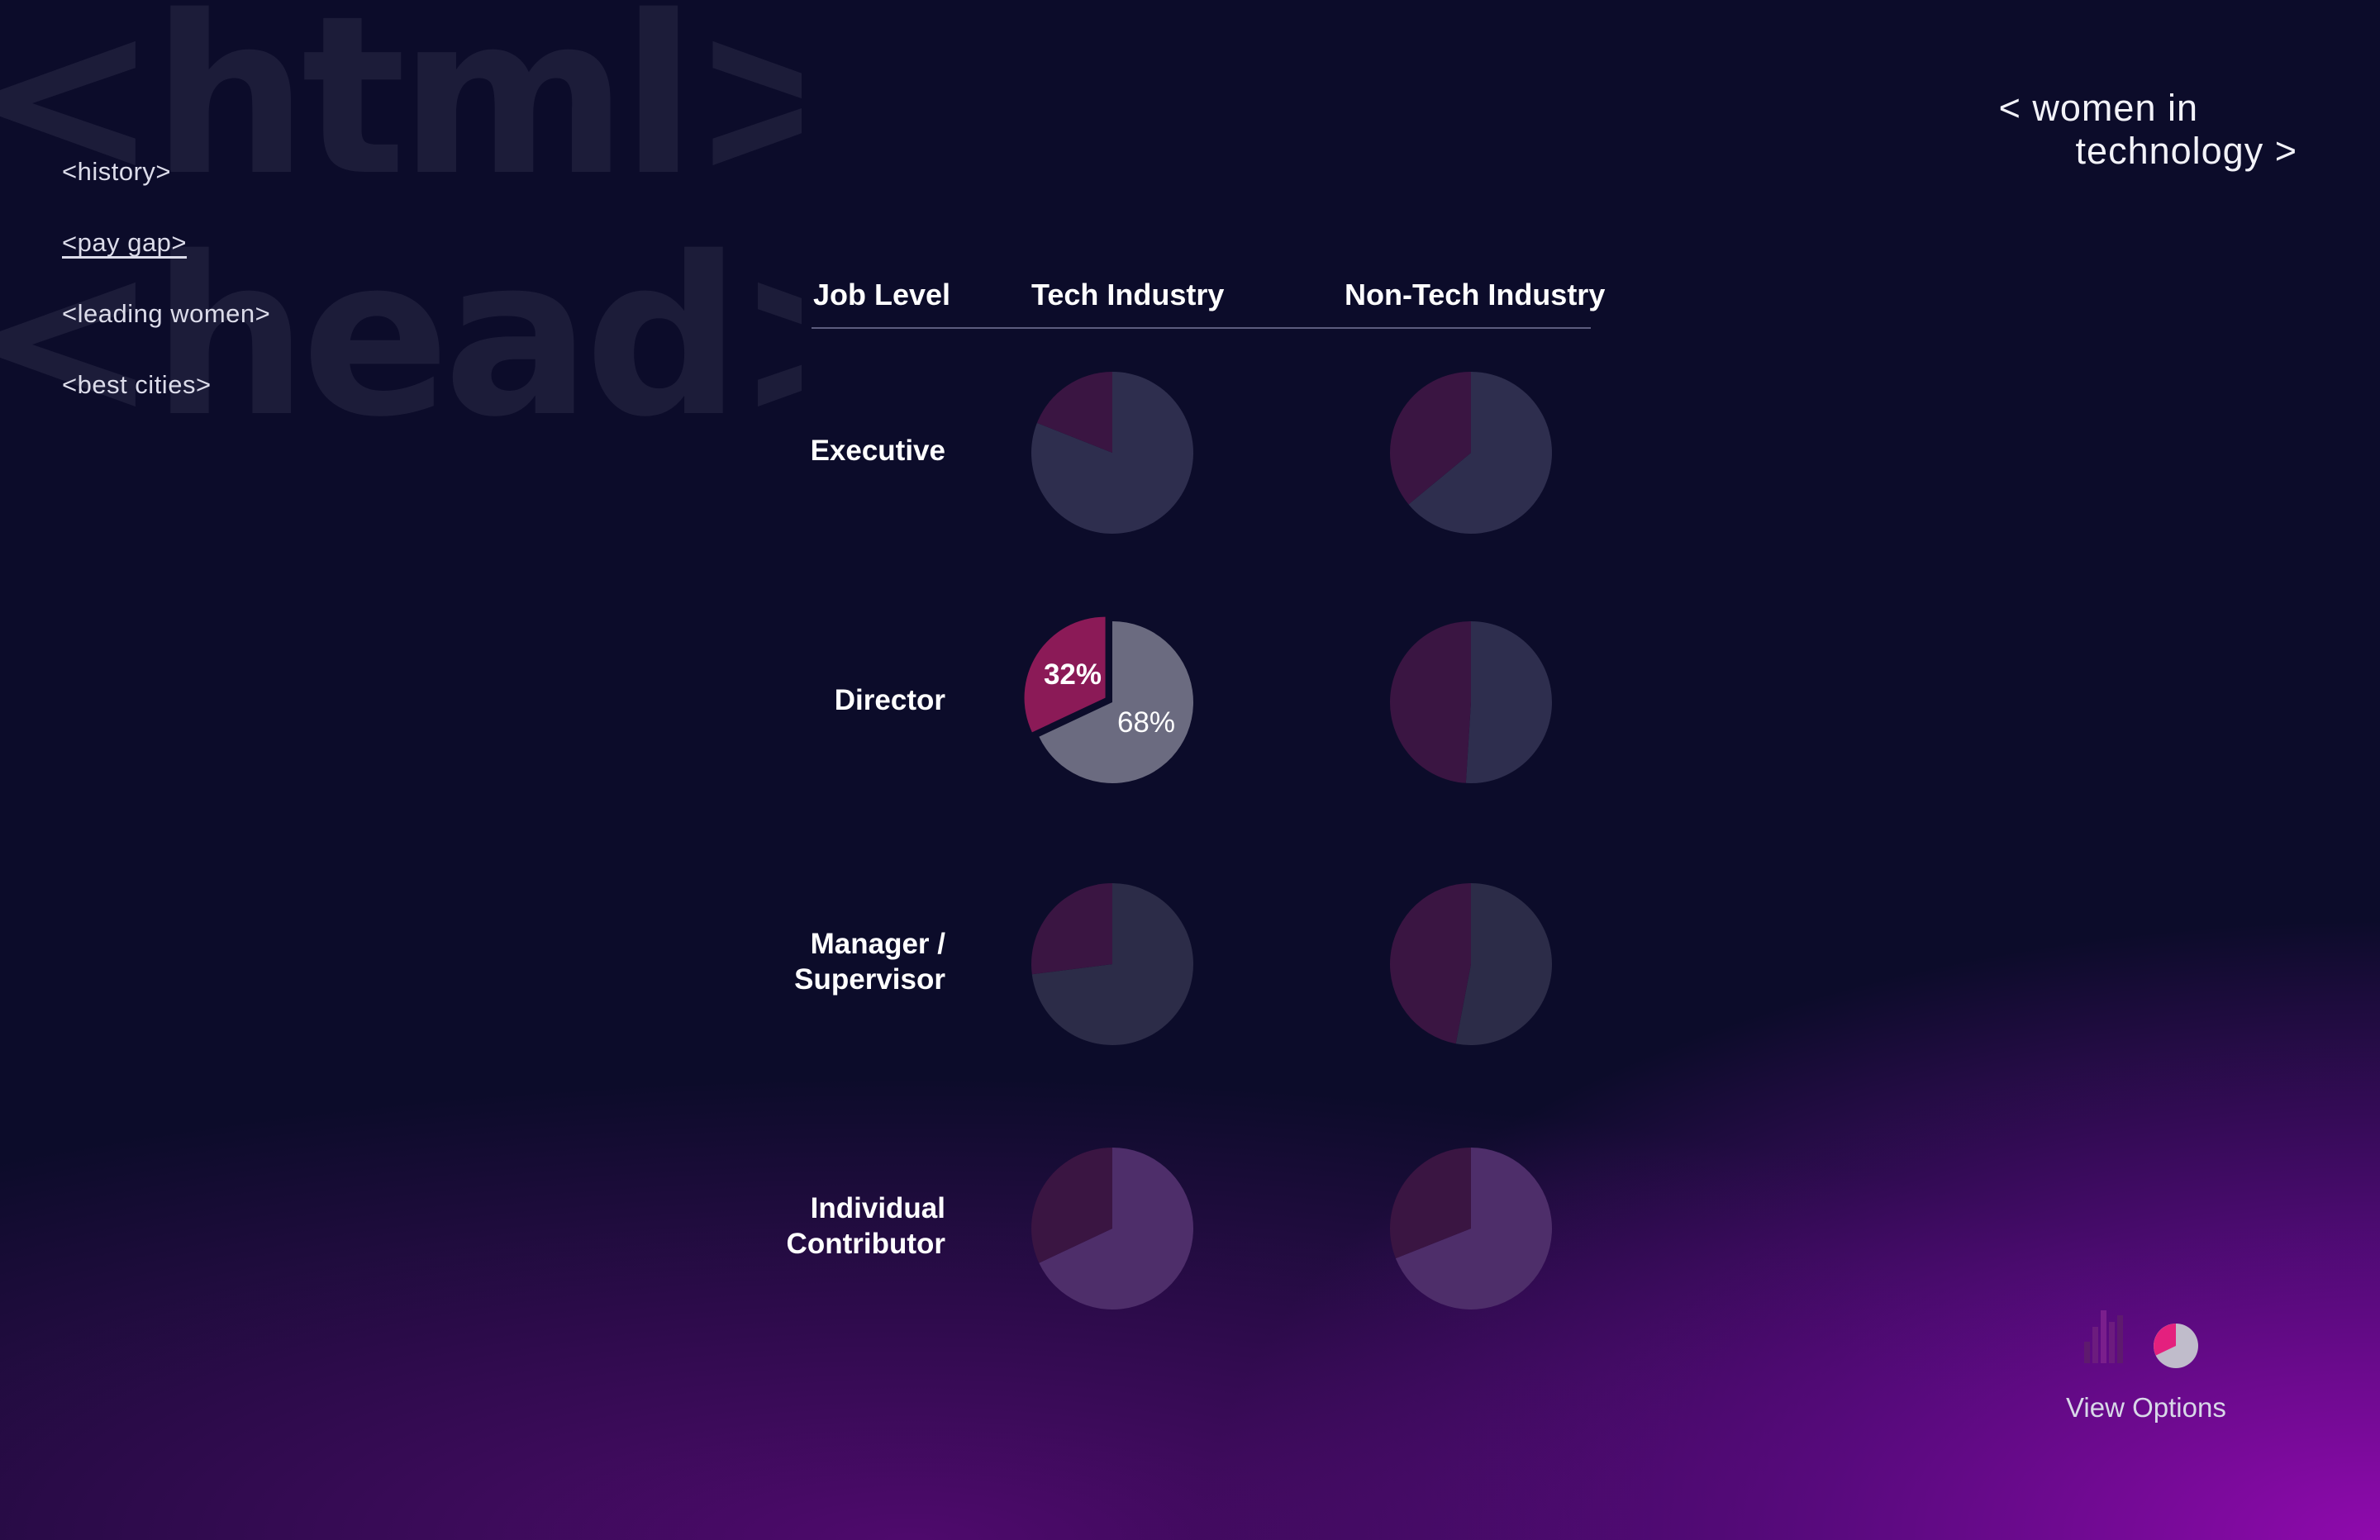  What do you see at coordinates (2141, 1339) in the screenshot?
I see `view-toggle-icons` at bounding box center [2141, 1339].